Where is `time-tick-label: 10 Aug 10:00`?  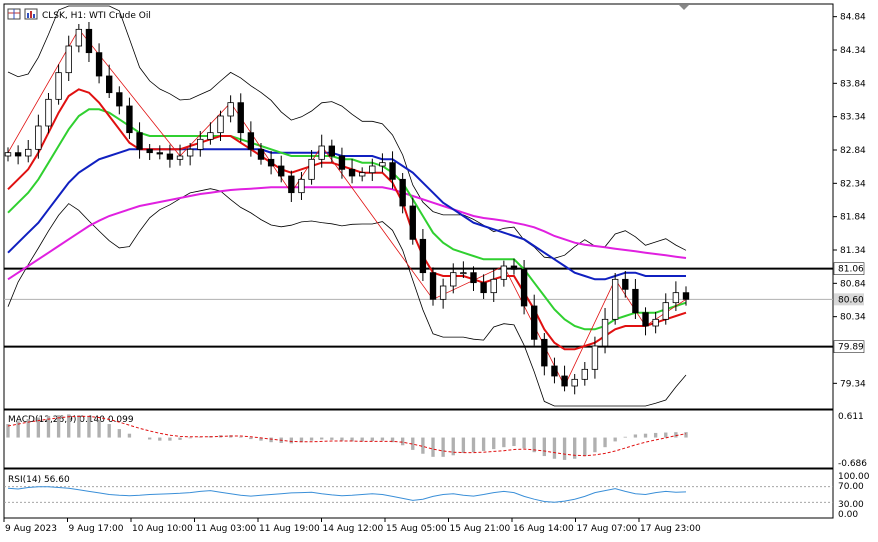
time-tick-label: 10 Aug 10:00 is located at coordinates (162, 529).